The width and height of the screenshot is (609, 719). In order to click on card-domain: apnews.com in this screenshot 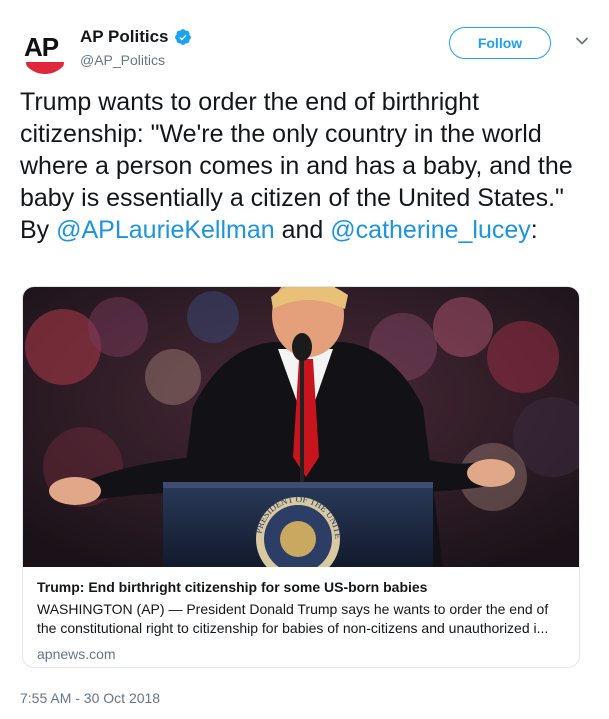, I will do `click(76, 654)`.